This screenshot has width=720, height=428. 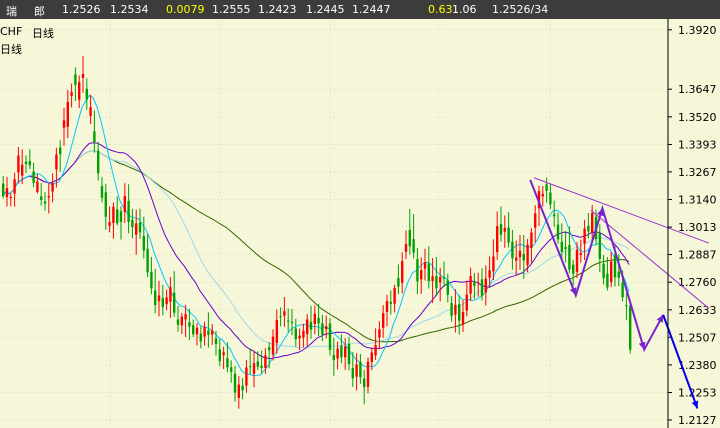 I want to click on header-change: 0.0079, so click(x=185, y=9).